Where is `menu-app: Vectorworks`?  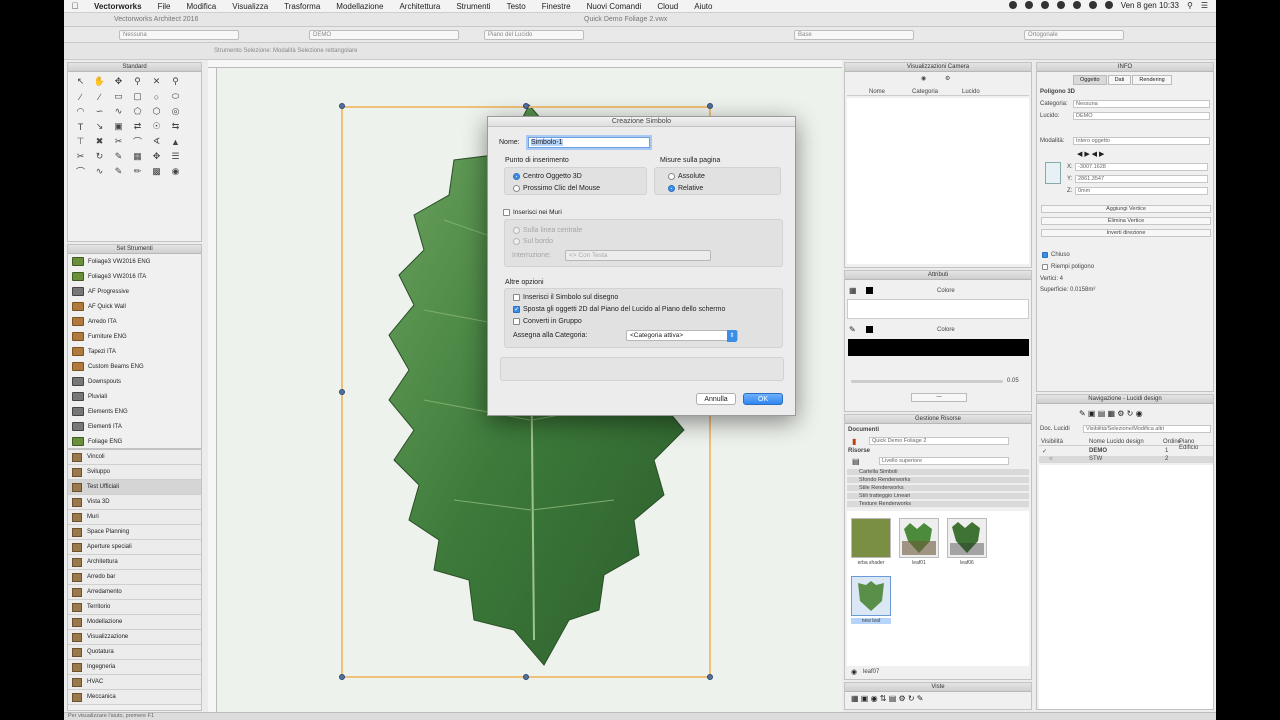 menu-app: Vectorworks is located at coordinates (118, 6).